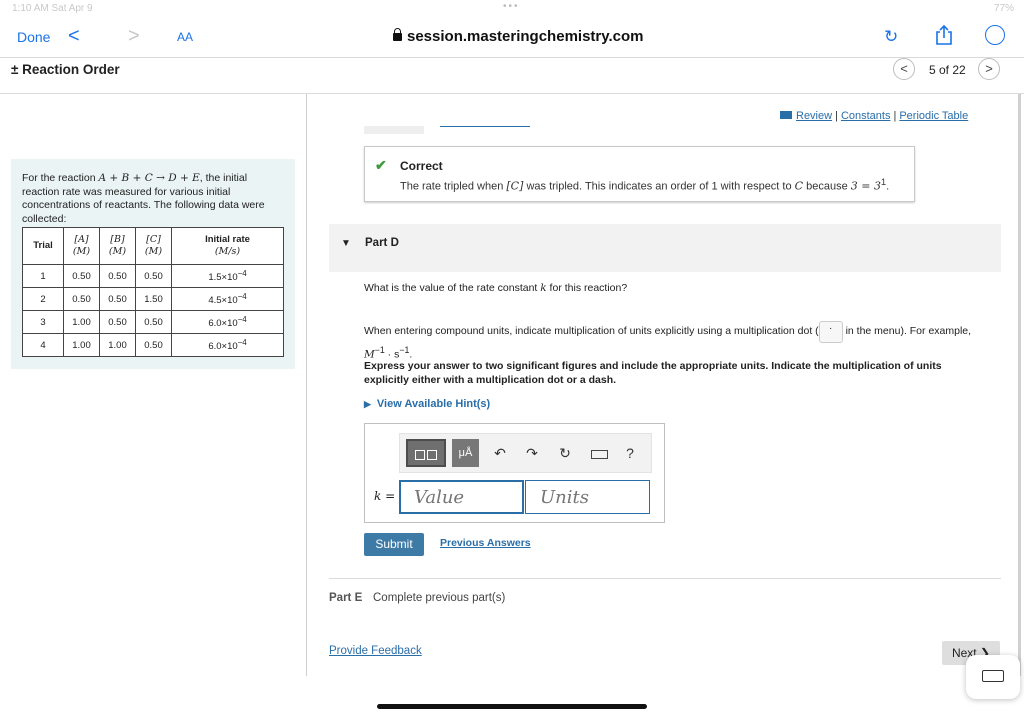  Describe the element at coordinates (525, 36) in the screenshot. I see `url-text: session.masteringchemistry.com` at that location.